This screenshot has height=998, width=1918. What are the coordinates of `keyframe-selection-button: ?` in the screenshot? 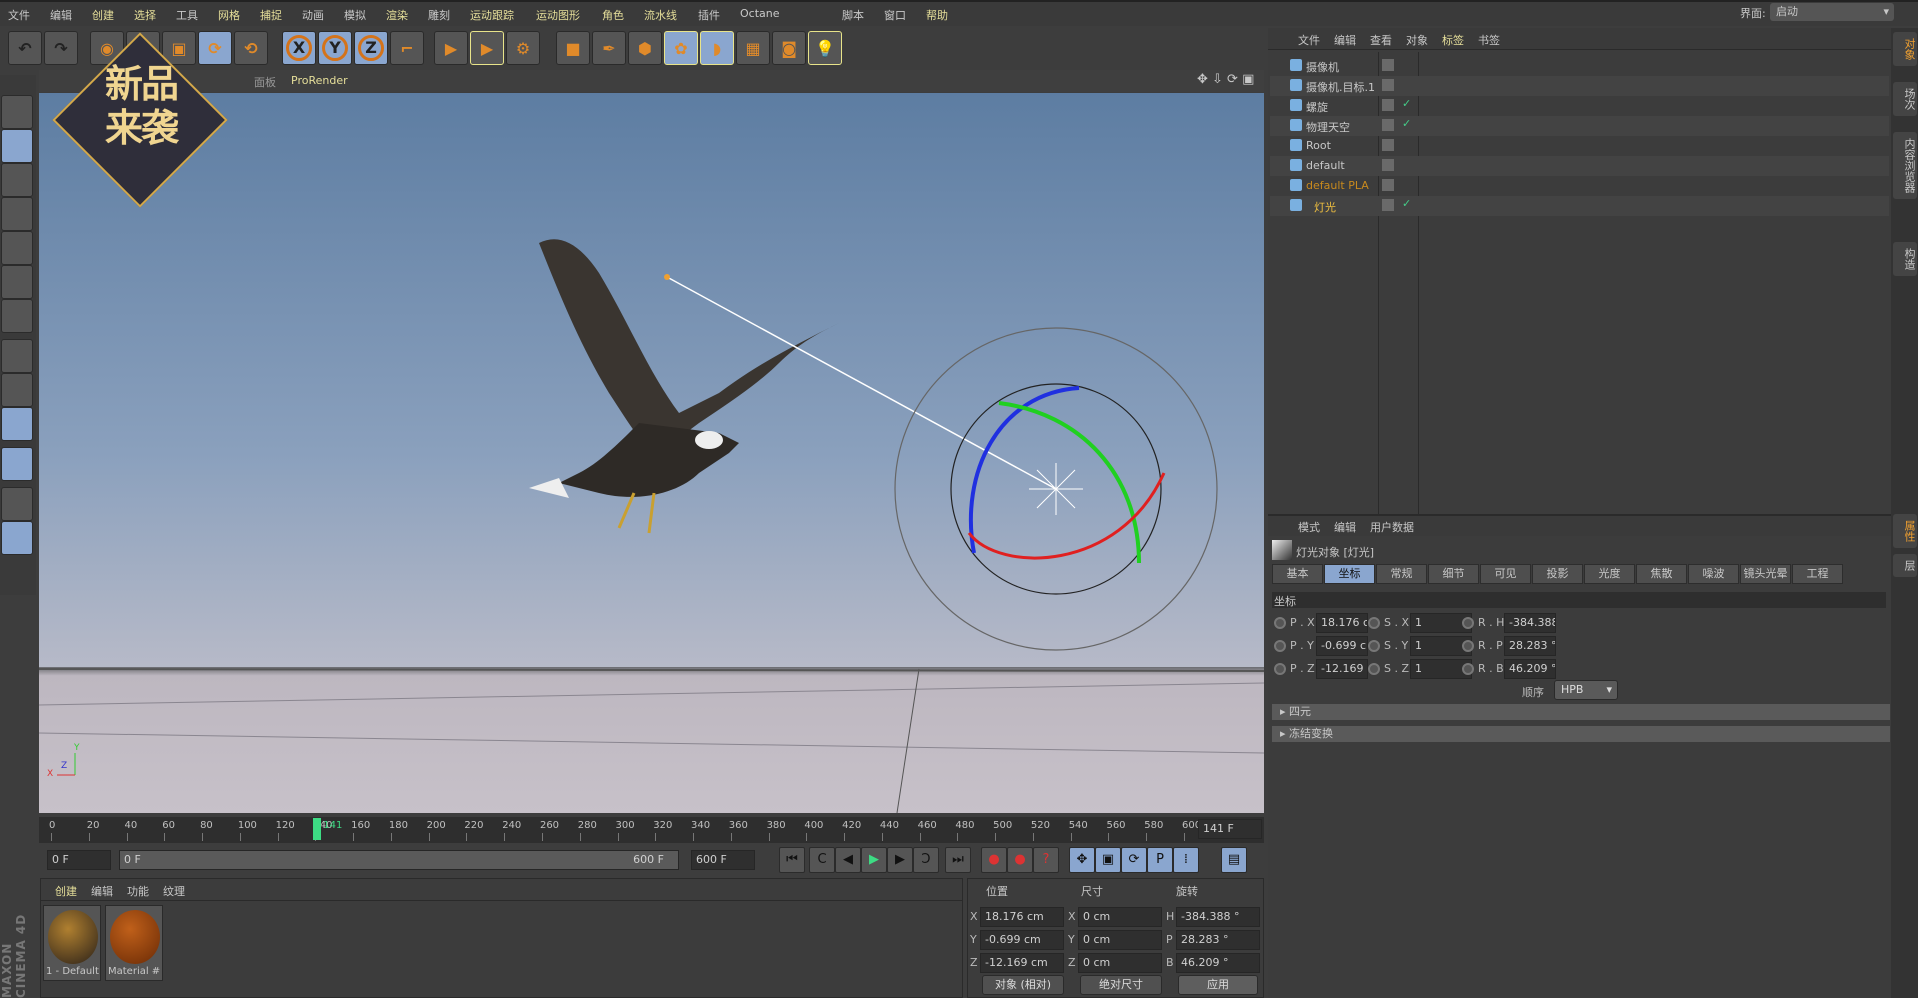 It's located at (1046, 860).